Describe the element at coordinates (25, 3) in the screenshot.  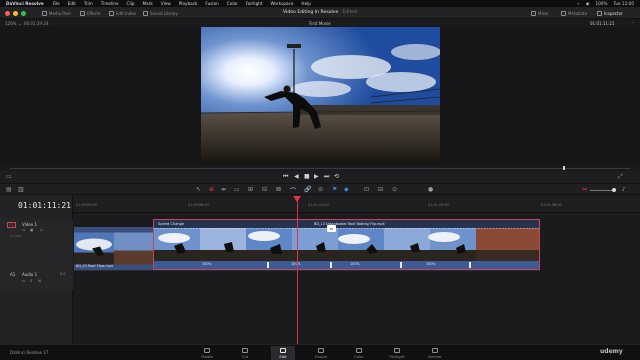
I see `app-menu: DaVinci Resolve` at that location.